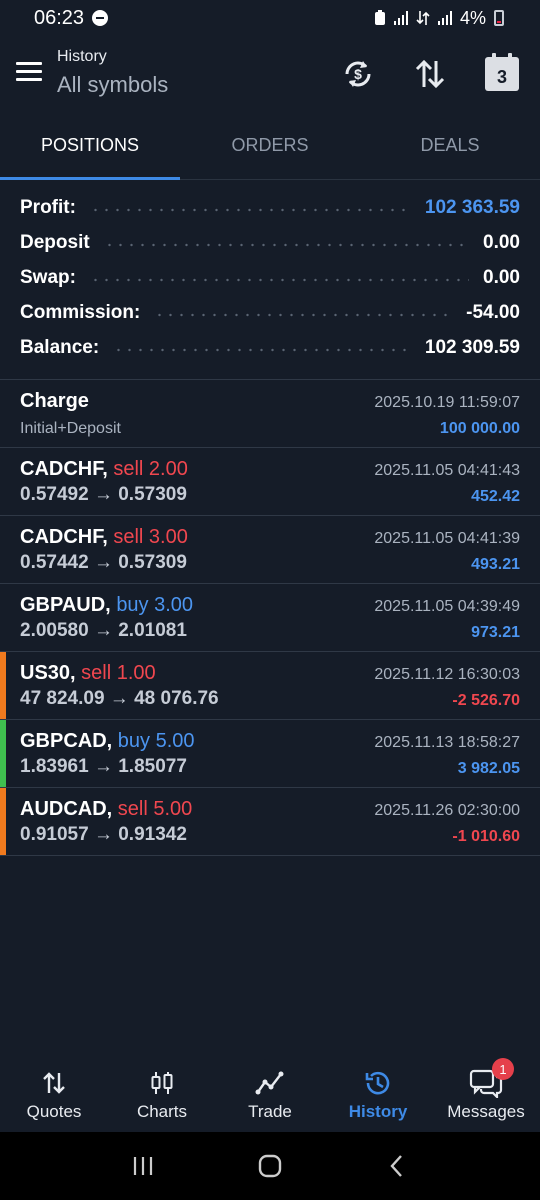  I want to click on nav-label: Quotes, so click(54, 1111).